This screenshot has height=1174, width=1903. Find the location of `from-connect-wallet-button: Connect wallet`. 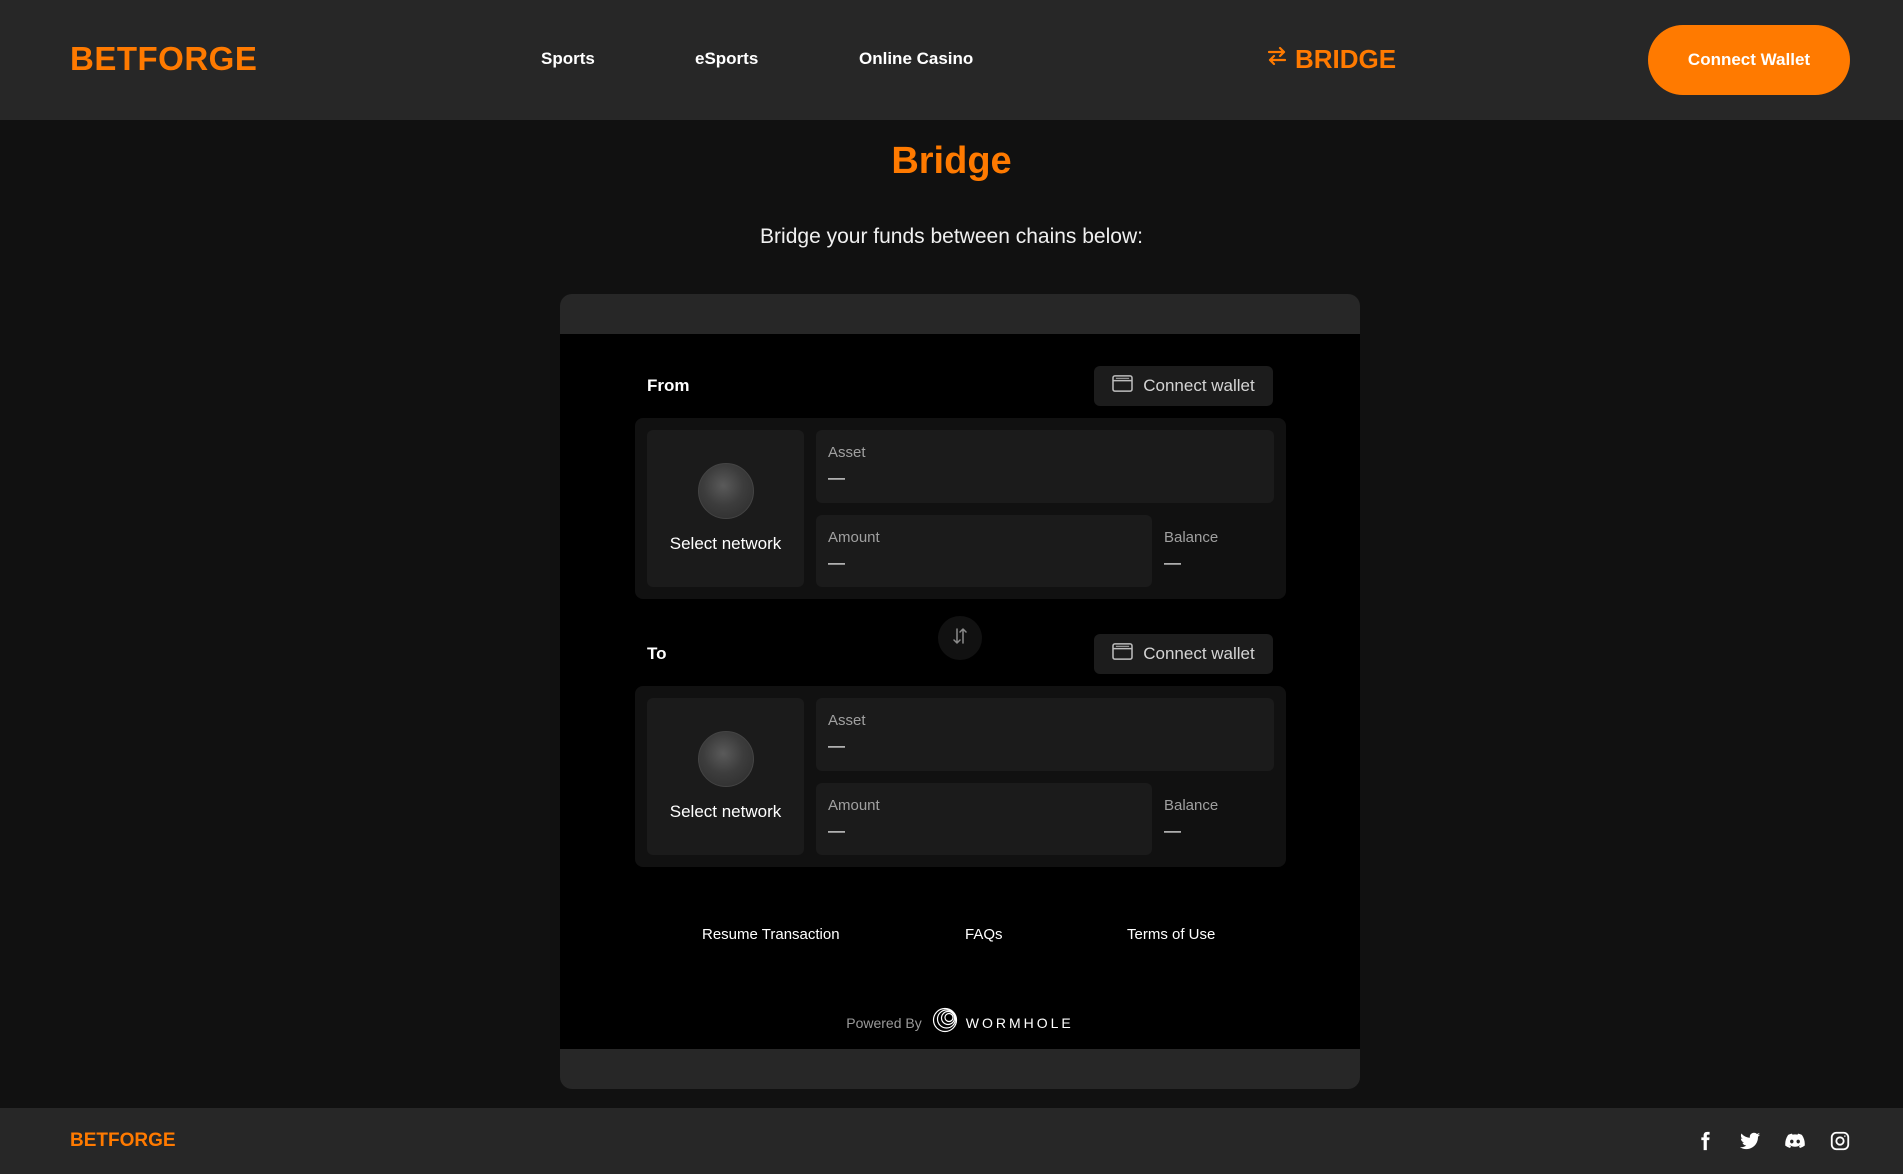

from-connect-wallet-button: Connect wallet is located at coordinates (1183, 386).